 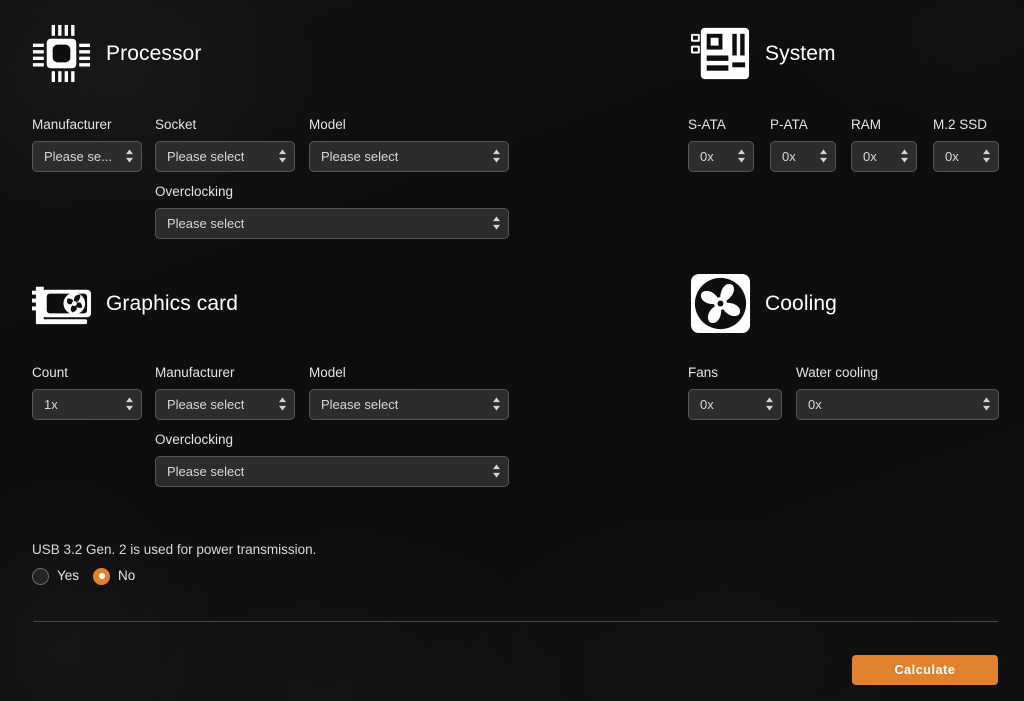 What do you see at coordinates (897, 404) in the screenshot?
I see `select-water-cooling: 0x` at bounding box center [897, 404].